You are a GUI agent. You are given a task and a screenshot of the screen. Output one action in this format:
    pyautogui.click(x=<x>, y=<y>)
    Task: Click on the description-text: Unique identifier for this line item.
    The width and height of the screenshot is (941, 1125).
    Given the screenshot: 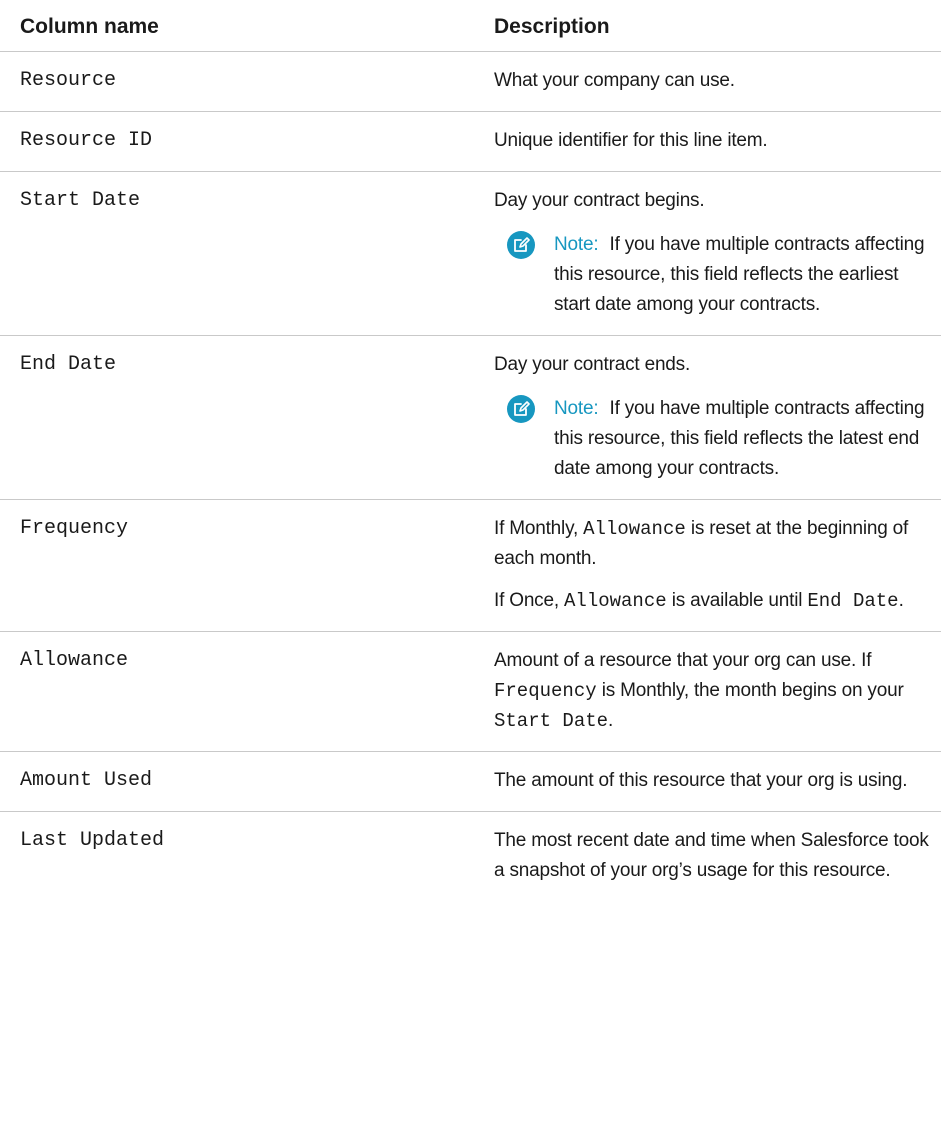 What is the action you would take?
    pyautogui.click(x=631, y=140)
    